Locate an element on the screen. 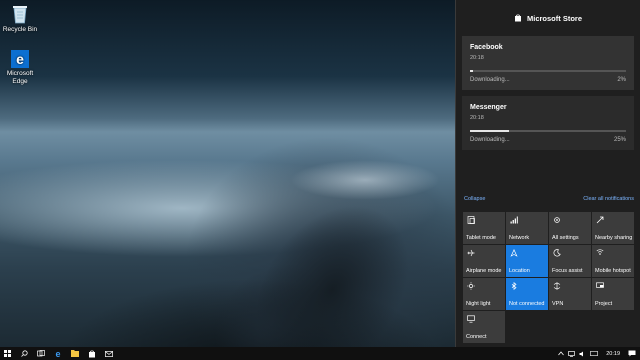 Image resolution: width=640 pixels, height=360 pixels. desktop-icon-recycle-bin: Recycle Bin is located at coordinates (20, 19).